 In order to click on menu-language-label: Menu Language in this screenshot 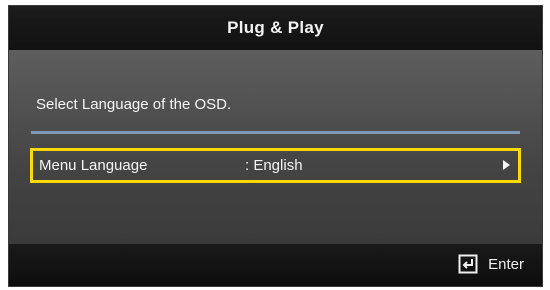, I will do `click(93, 165)`.